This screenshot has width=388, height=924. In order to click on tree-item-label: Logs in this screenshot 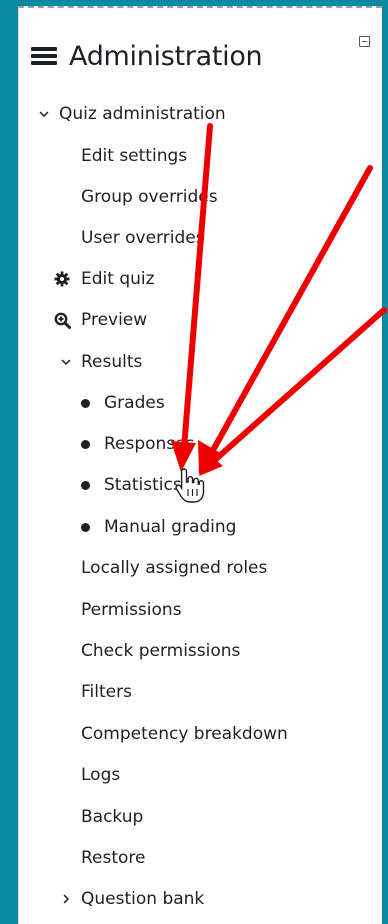, I will do `click(101, 775)`.